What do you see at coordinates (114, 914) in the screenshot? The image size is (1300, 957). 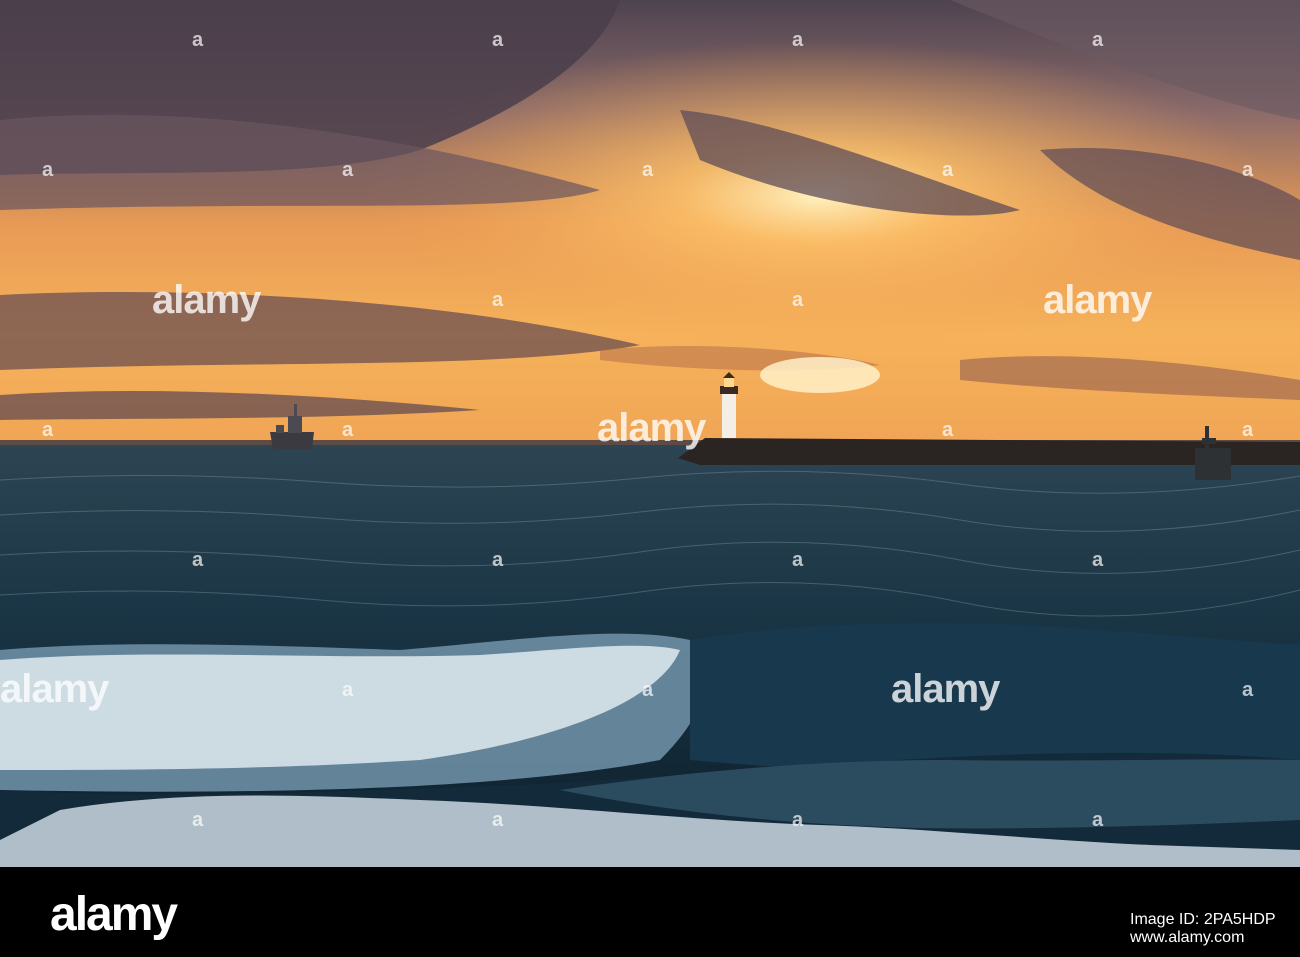 I see `alamy-logo: alamy` at bounding box center [114, 914].